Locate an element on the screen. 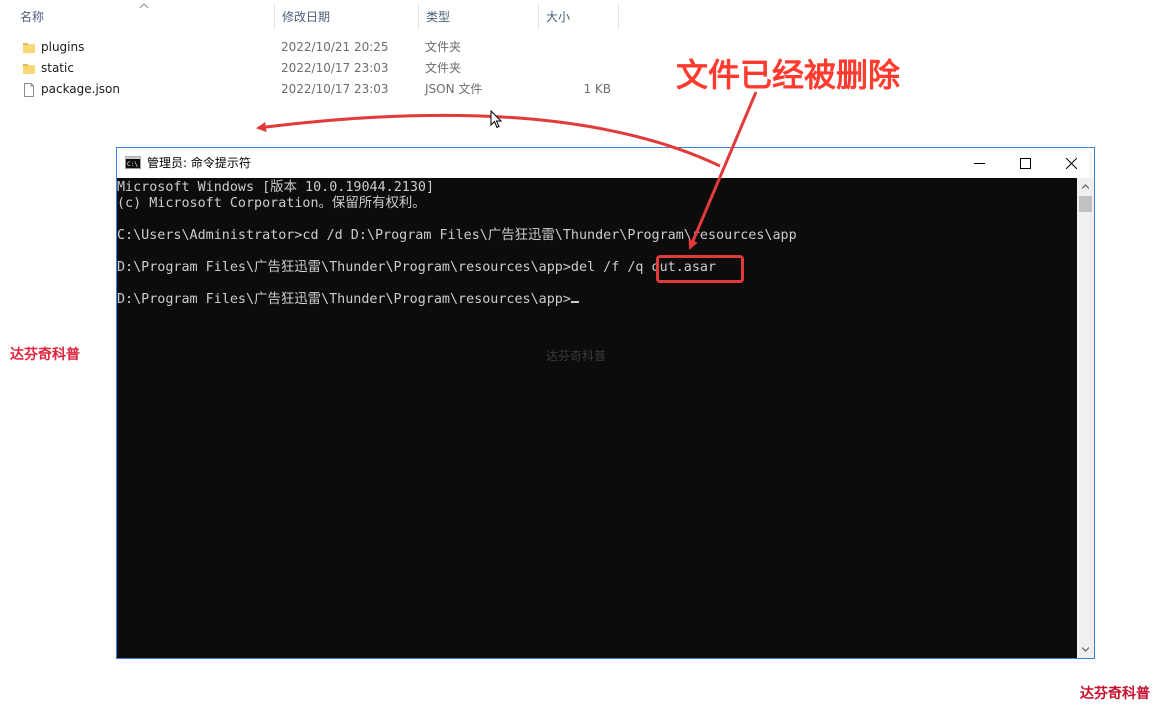 The height and width of the screenshot is (709, 1171). close-icon is located at coordinates (1071, 163).